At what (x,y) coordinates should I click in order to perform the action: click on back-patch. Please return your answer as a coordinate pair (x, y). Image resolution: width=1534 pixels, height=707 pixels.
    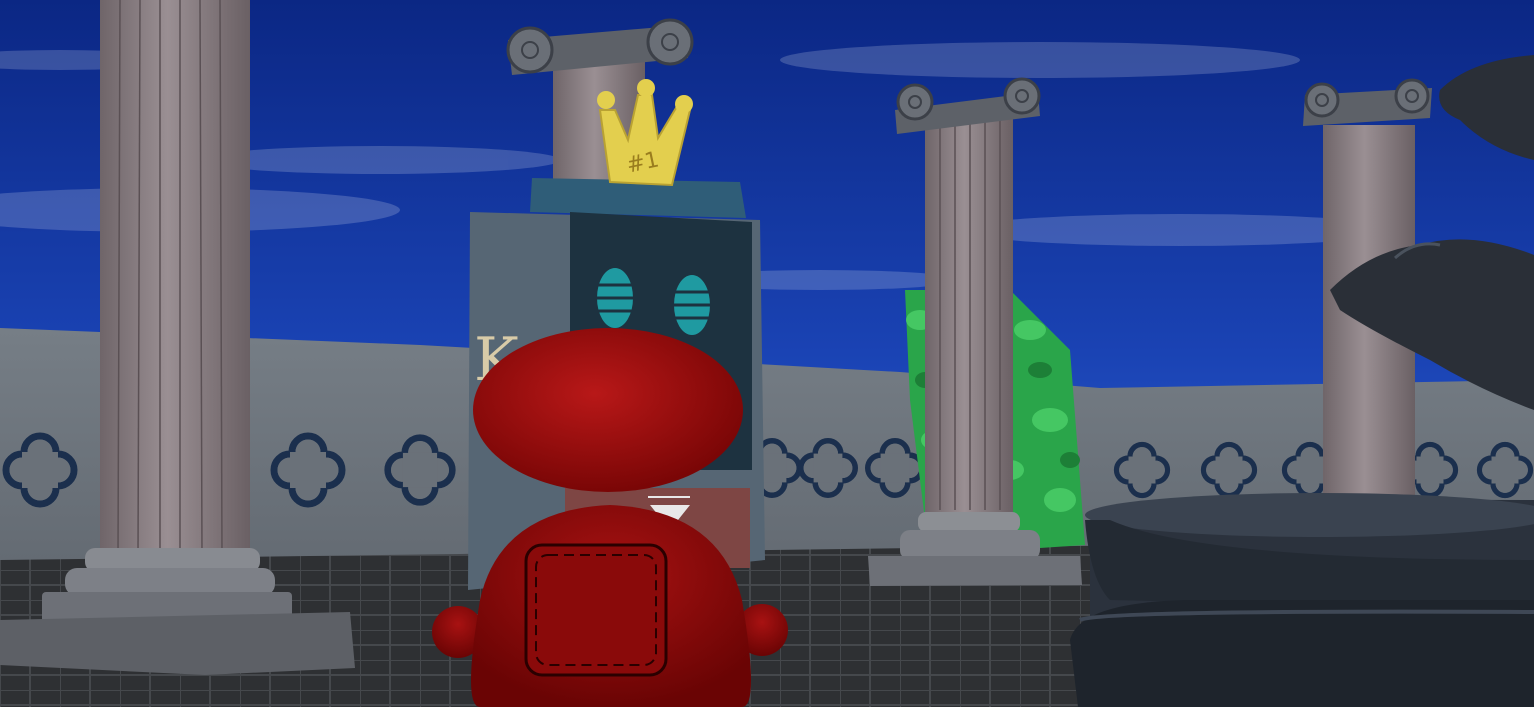
    Looking at the image, I should click on (596, 610).